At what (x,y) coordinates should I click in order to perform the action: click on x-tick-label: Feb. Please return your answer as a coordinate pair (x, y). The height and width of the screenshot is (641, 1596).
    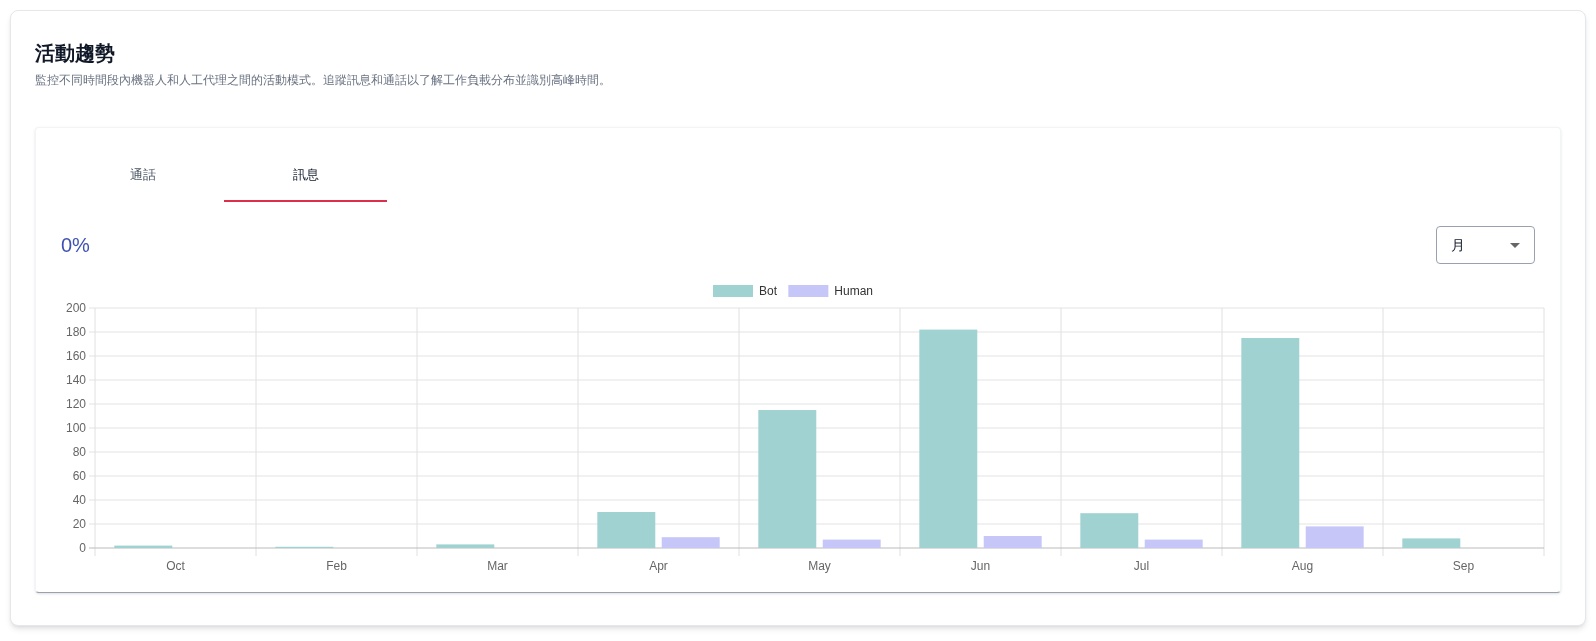
    Looking at the image, I should click on (336, 566).